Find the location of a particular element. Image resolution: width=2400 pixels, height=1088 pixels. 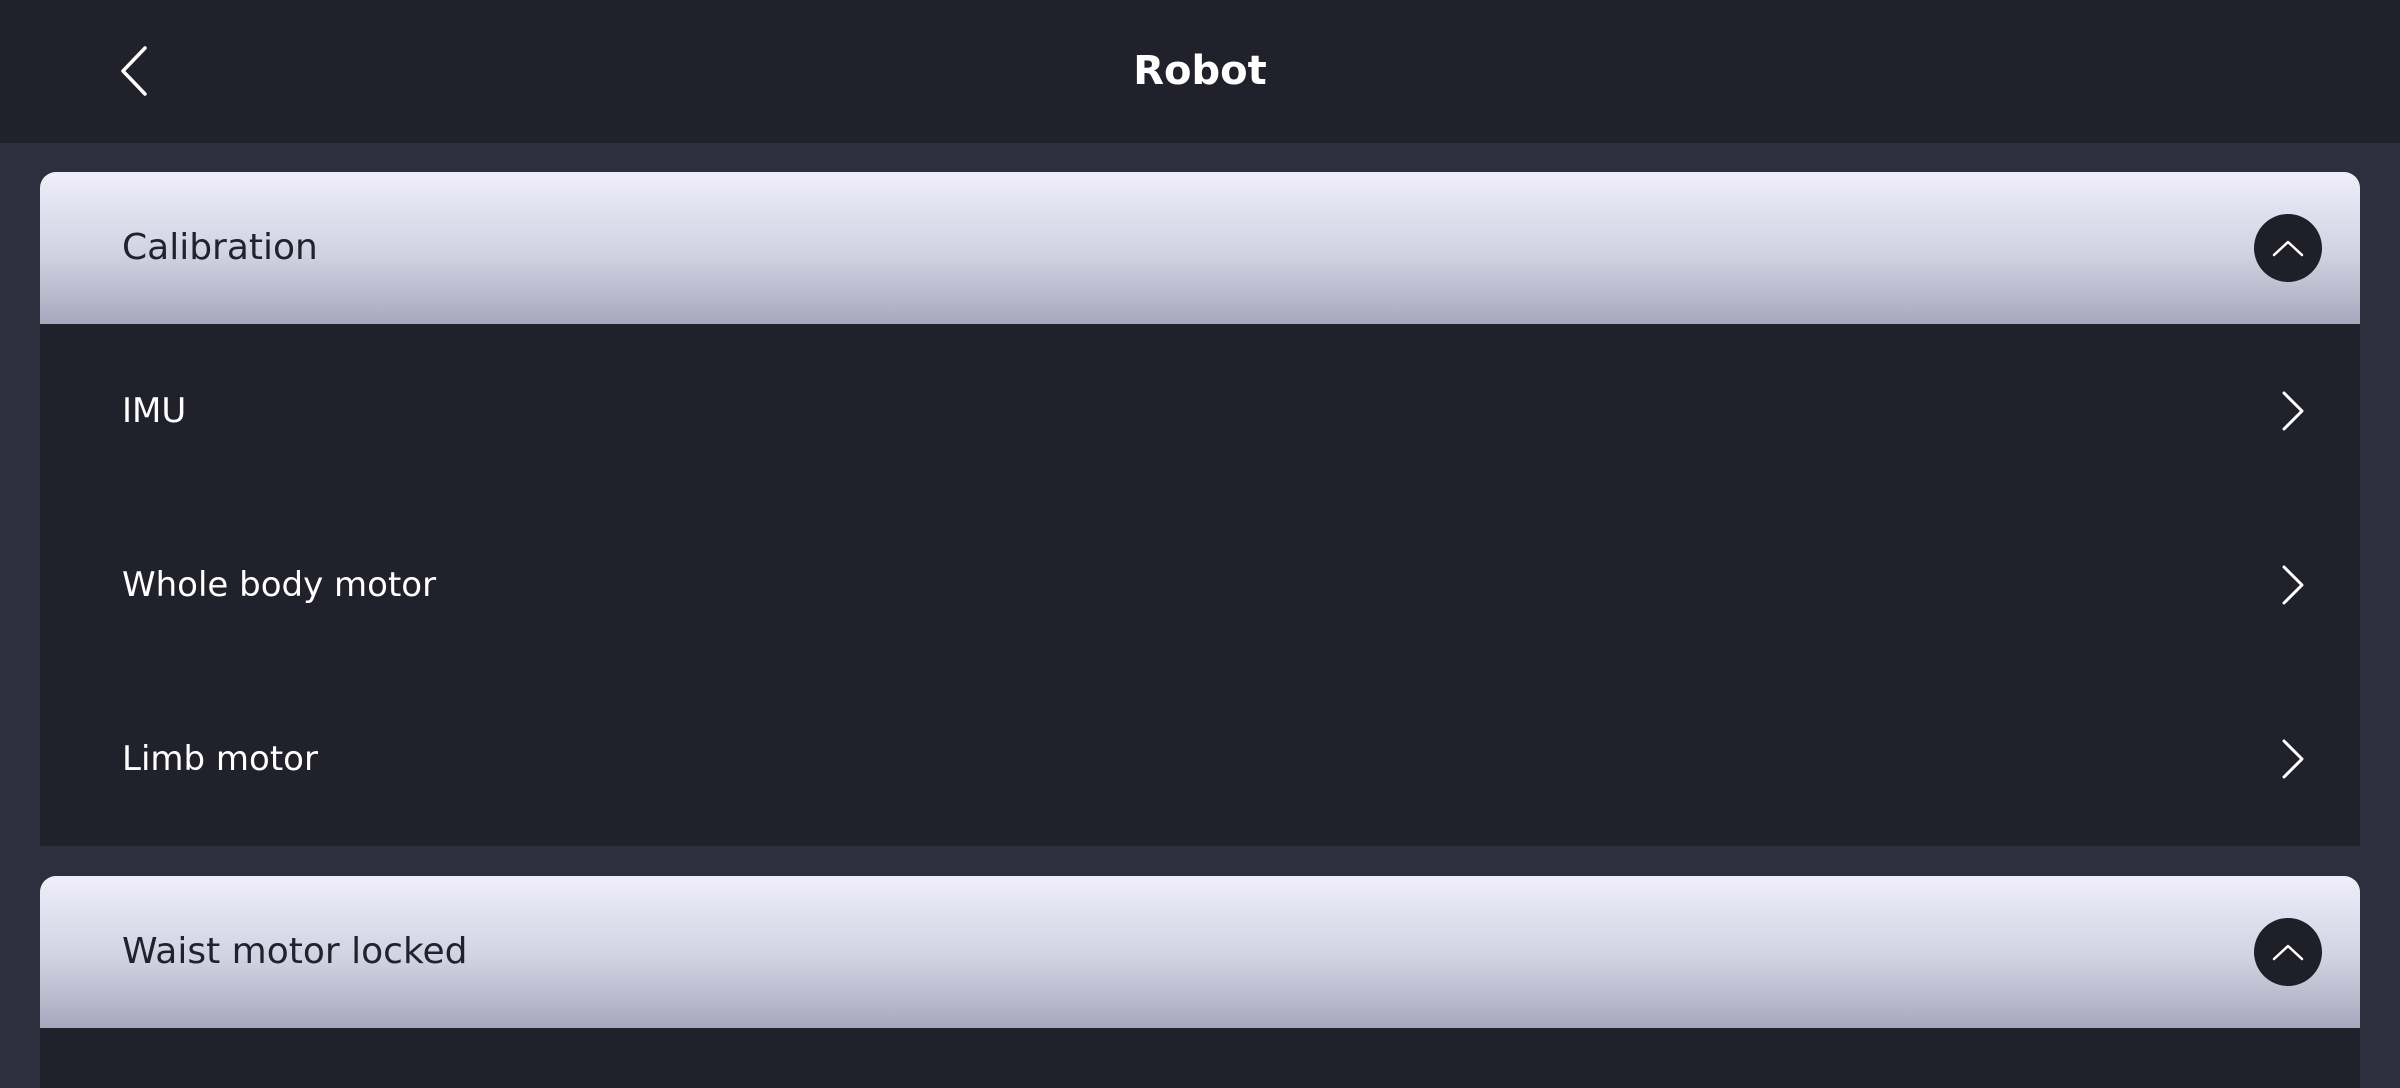

calibration-collapse-button is located at coordinates (2288, 248).